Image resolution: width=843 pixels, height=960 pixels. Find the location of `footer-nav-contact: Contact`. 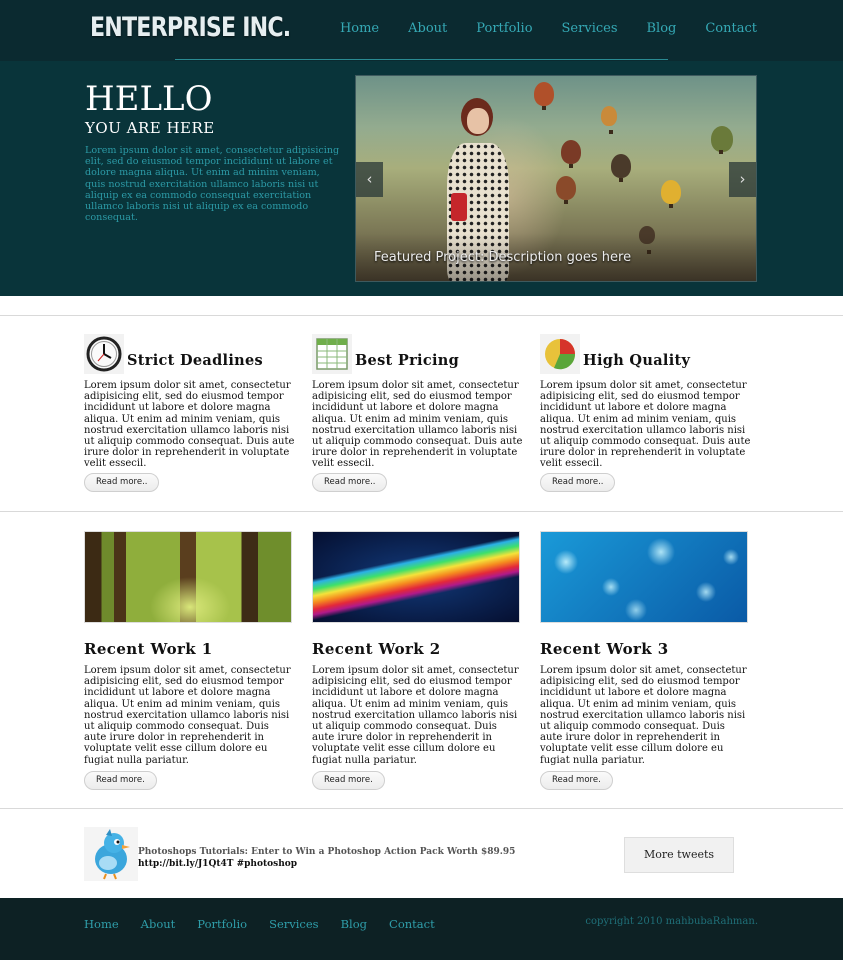

footer-nav-contact: Contact is located at coordinates (412, 924).